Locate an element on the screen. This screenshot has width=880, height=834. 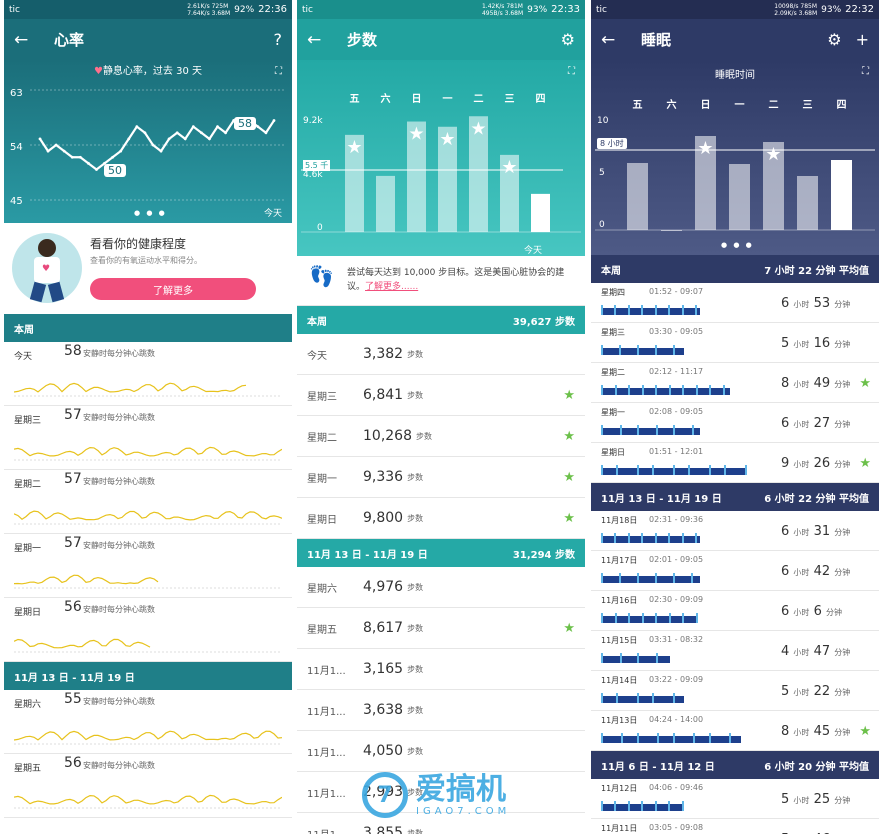
min-bubble: 50 is located at coordinates (115, 170).